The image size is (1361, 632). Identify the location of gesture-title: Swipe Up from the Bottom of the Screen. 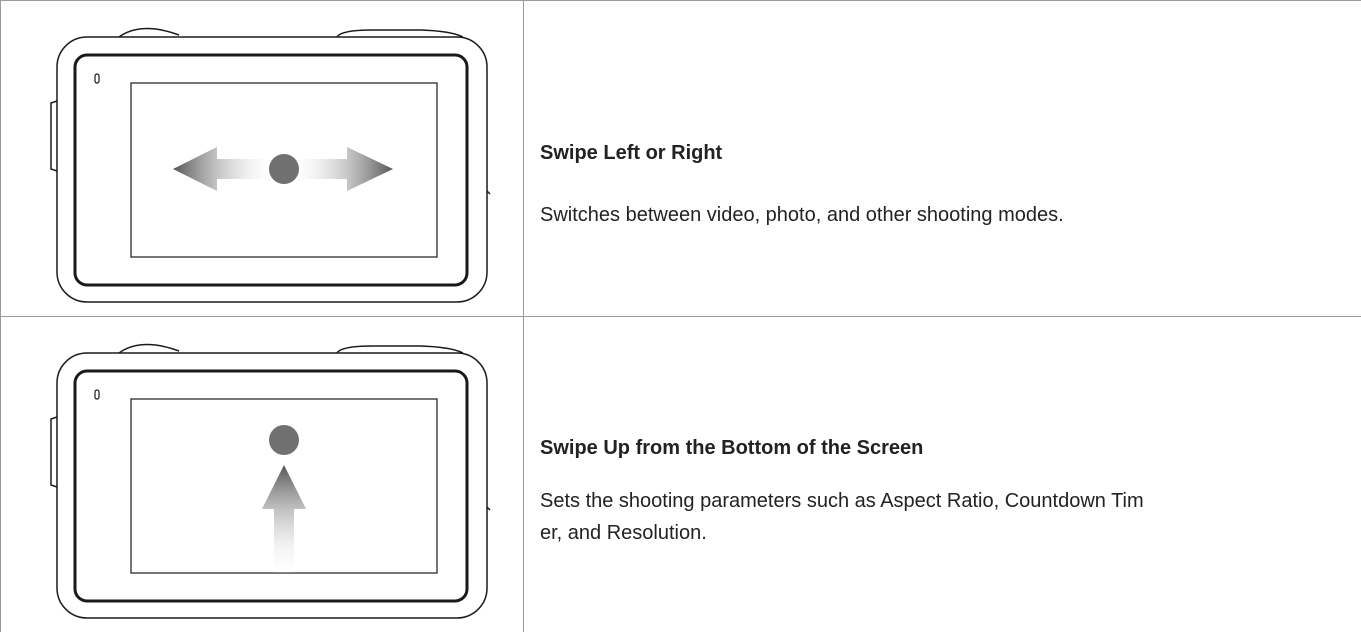
(732, 448).